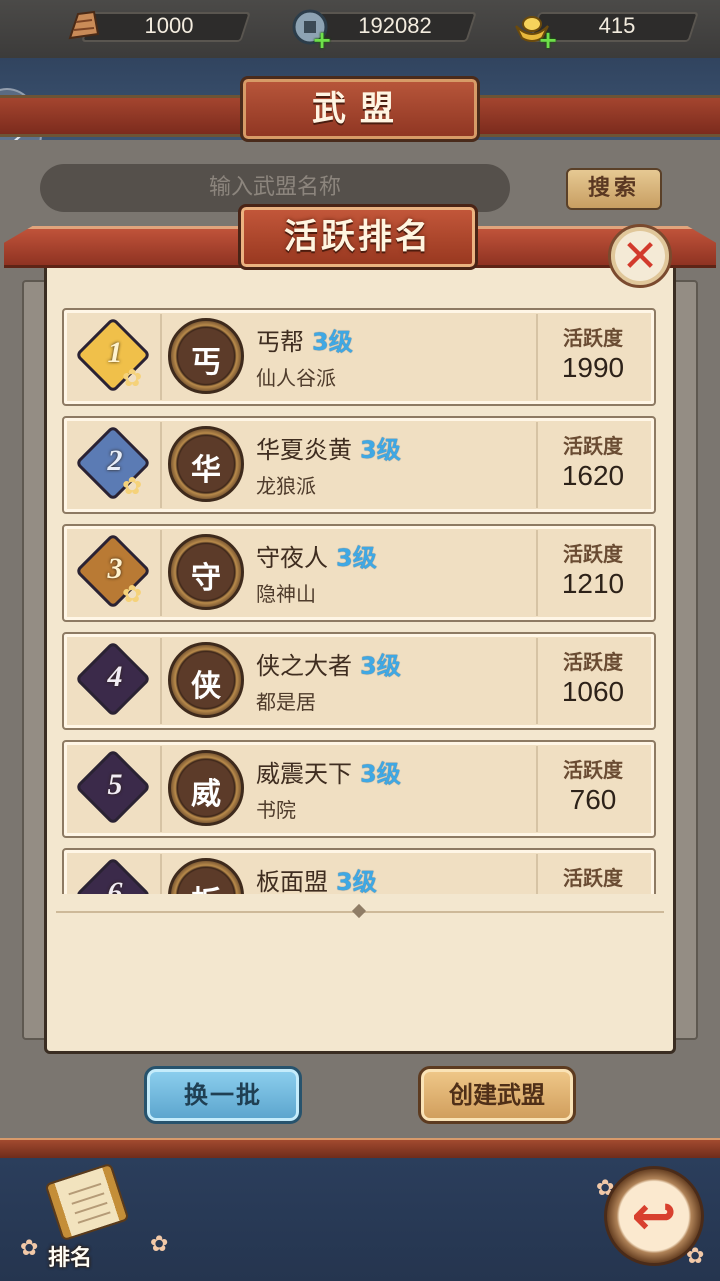  What do you see at coordinates (286, 594) in the screenshot?
I see `guild-sect: 隐神山` at bounding box center [286, 594].